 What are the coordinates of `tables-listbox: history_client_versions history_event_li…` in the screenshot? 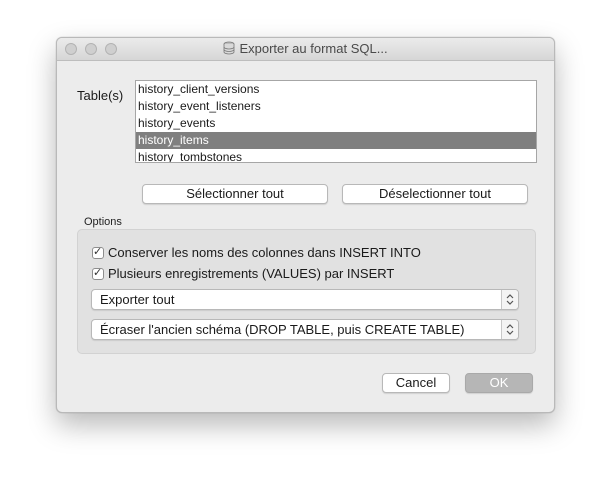 It's located at (336, 121).